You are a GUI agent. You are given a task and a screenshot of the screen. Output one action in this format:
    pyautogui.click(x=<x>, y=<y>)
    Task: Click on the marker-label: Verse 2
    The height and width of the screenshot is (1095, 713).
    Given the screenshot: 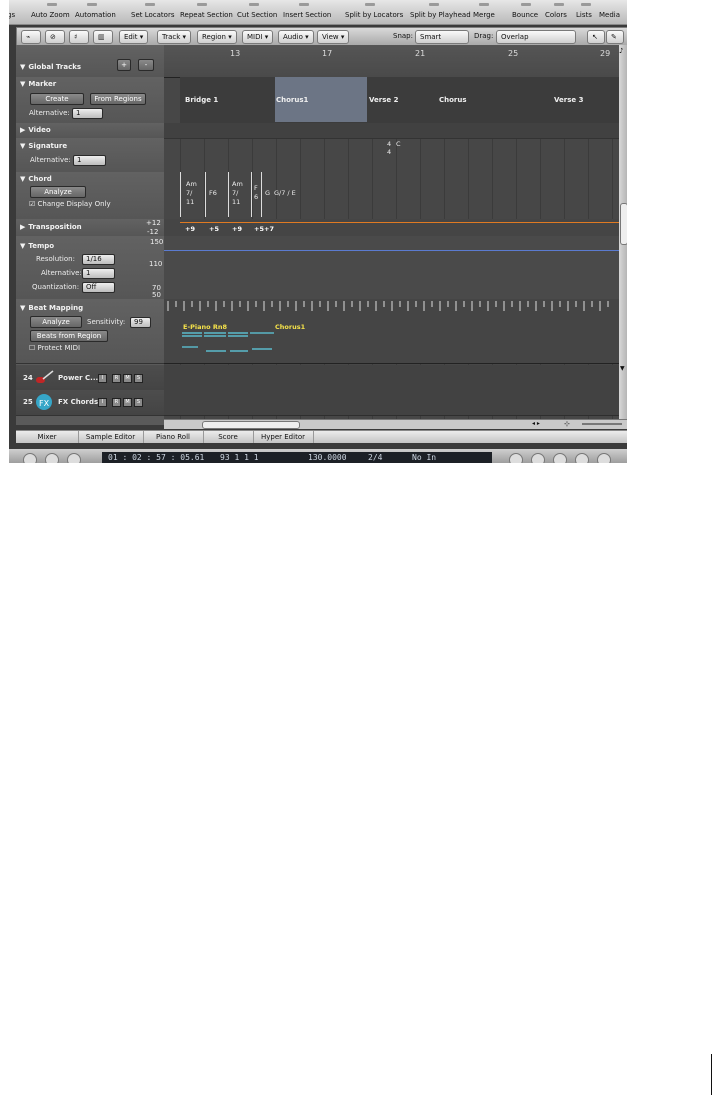 What is the action you would take?
    pyautogui.click(x=383, y=100)
    